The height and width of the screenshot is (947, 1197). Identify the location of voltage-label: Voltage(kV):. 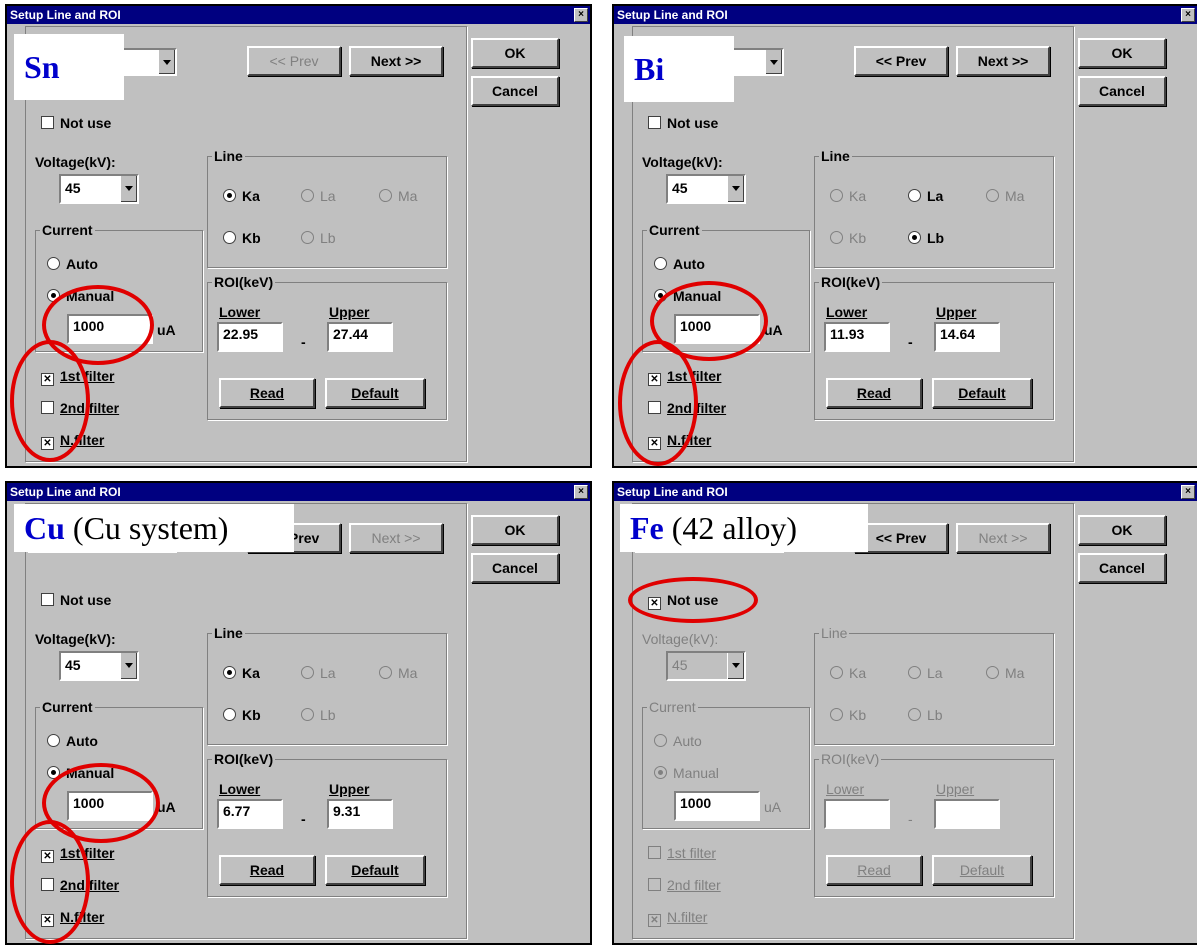
(75, 162).